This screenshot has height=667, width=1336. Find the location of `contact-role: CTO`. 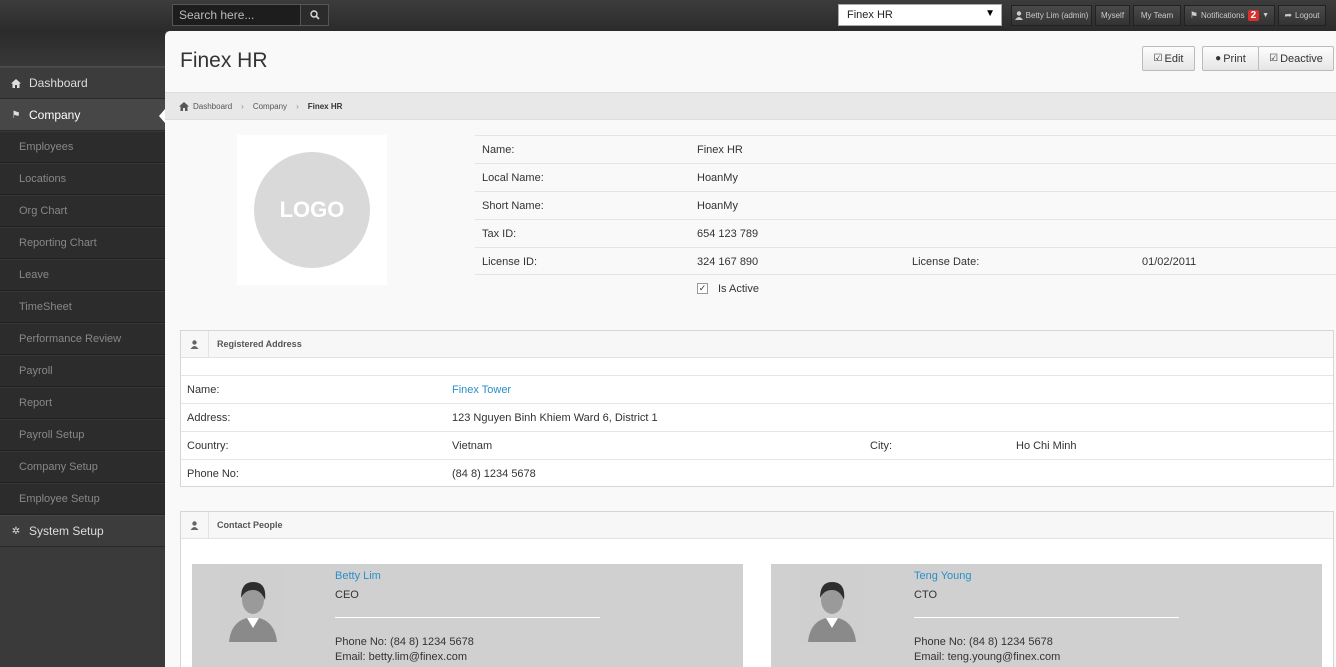

contact-role: CTO is located at coordinates (926, 595).